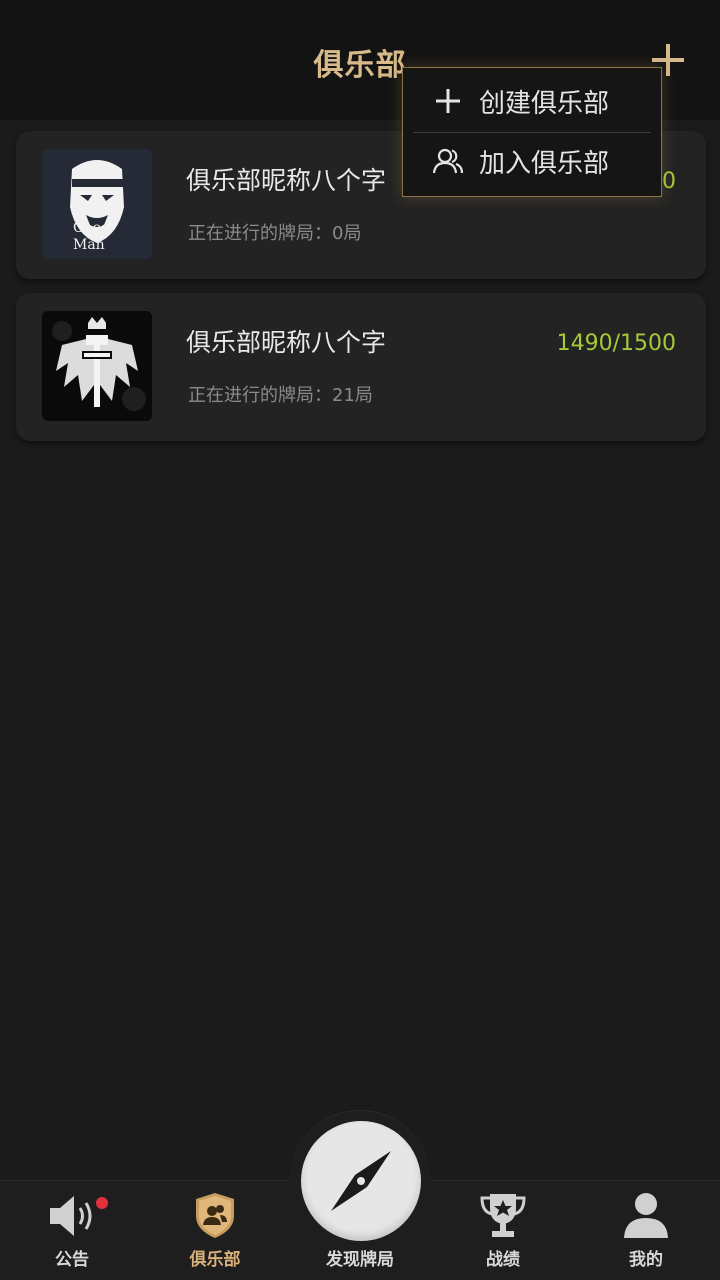 This screenshot has height=1280, width=720. Describe the element at coordinates (89, 245) in the screenshot. I see `avatar-text-man: Man` at that location.